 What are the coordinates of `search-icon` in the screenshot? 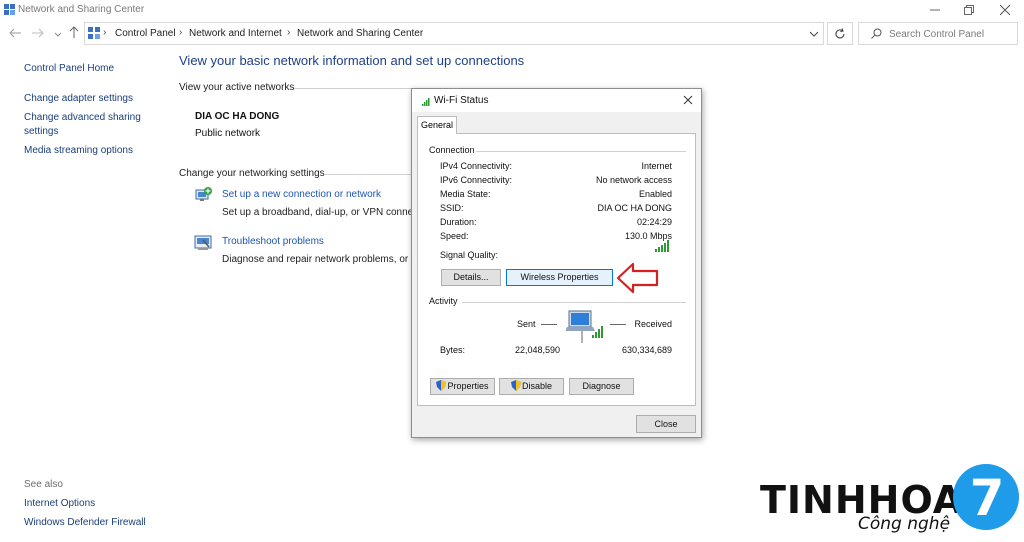 It's located at (876, 33).